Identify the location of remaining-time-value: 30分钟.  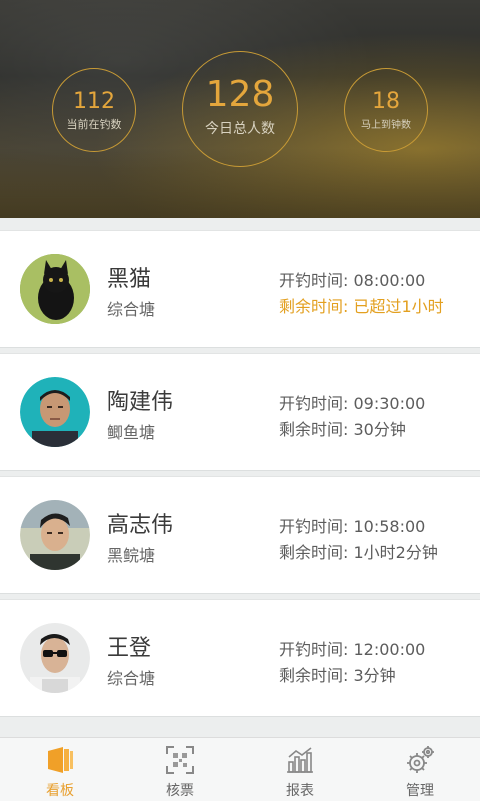
(379, 429).